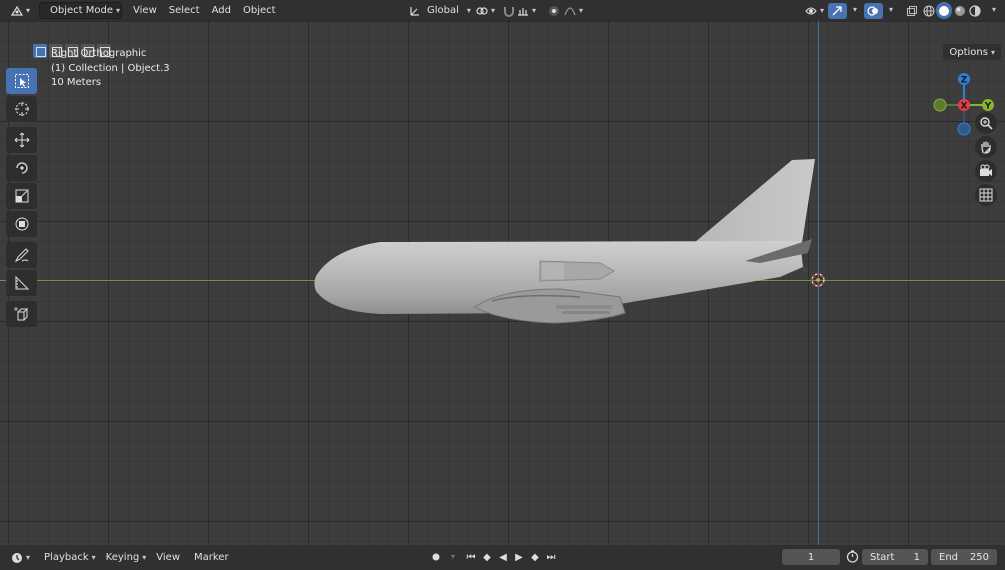 Image resolution: width=1005 pixels, height=570 pixels. I want to click on overlays-toggle, so click(873, 10).